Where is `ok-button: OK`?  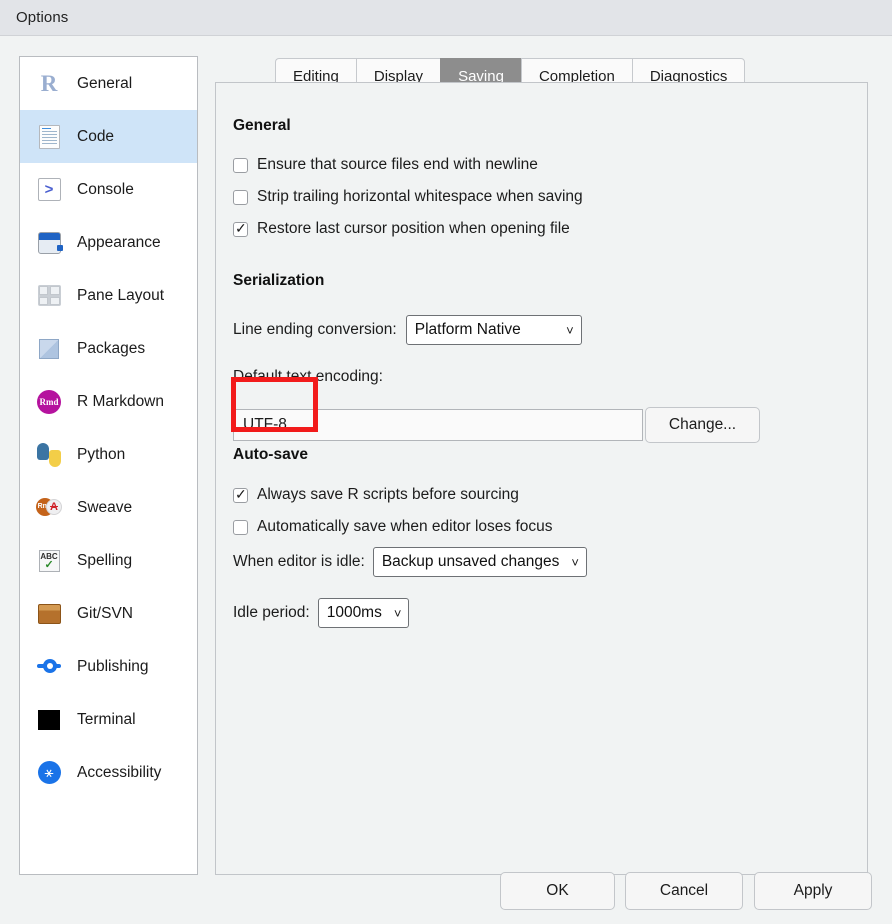
ok-button: OK is located at coordinates (557, 891).